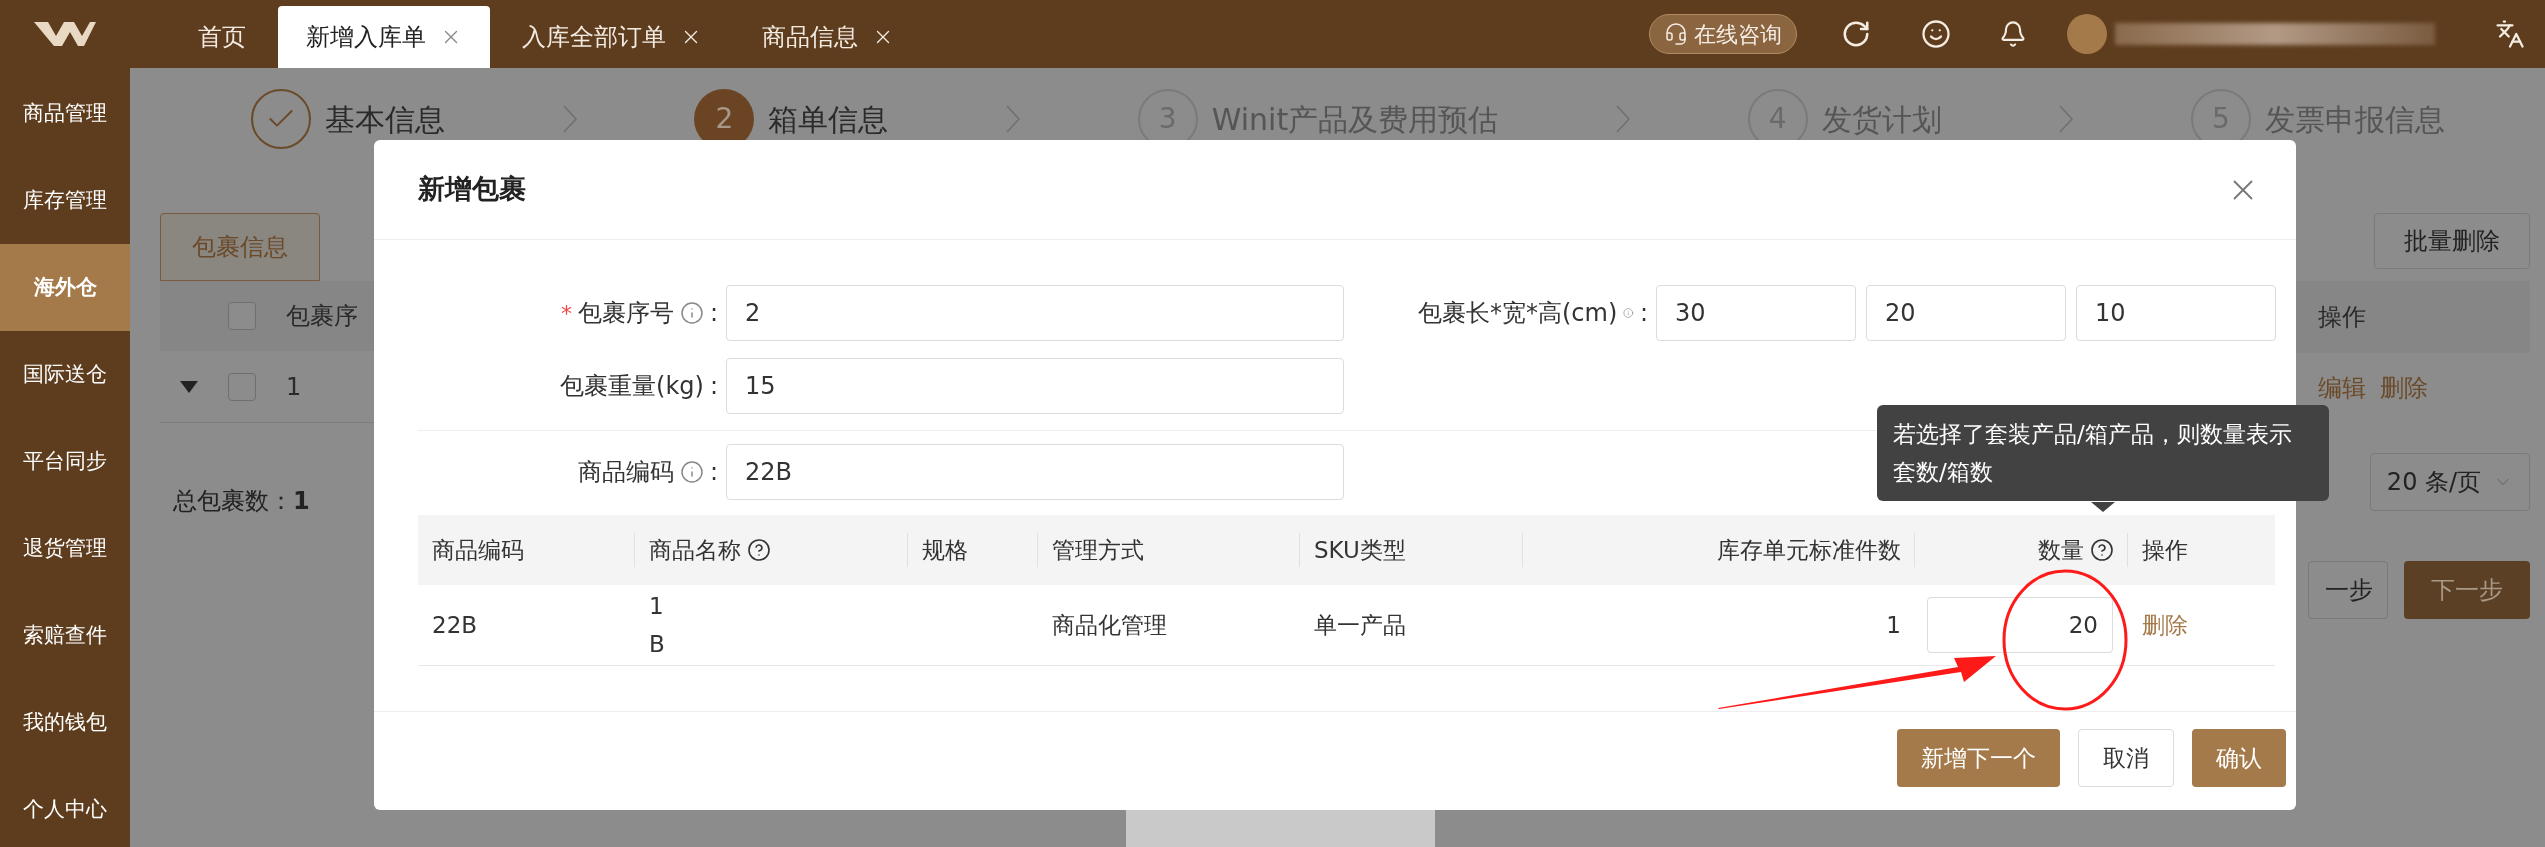 Image resolution: width=2545 pixels, height=847 pixels. Describe the element at coordinates (455, 624) in the screenshot. I see `table-cell: 22B` at that location.